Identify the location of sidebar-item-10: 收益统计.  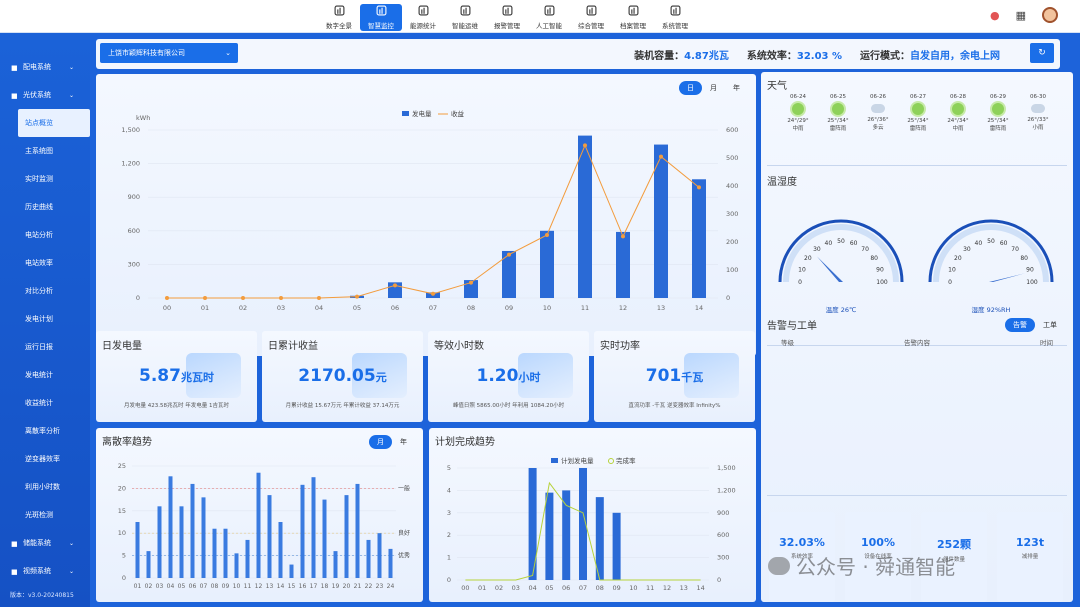
(45, 403).